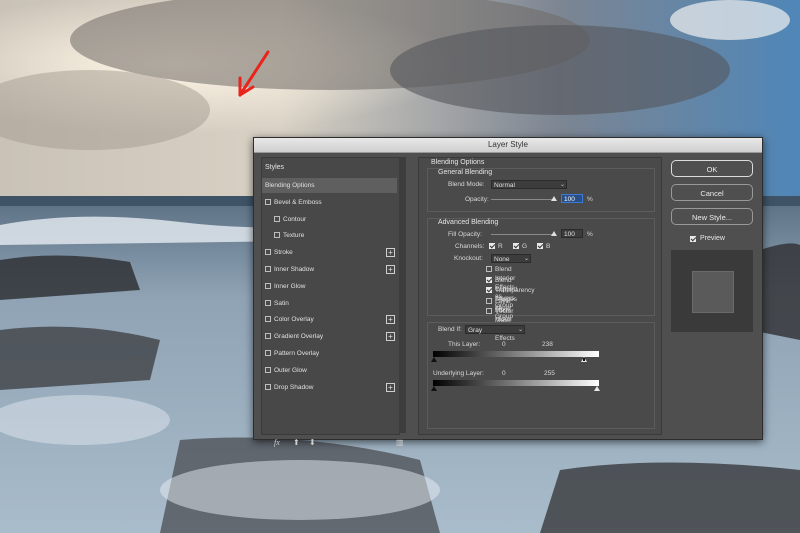 The width and height of the screenshot is (800, 533). What do you see at coordinates (458, 373) in the screenshot?
I see `underlying-layer-label: Underlying Layer:` at bounding box center [458, 373].